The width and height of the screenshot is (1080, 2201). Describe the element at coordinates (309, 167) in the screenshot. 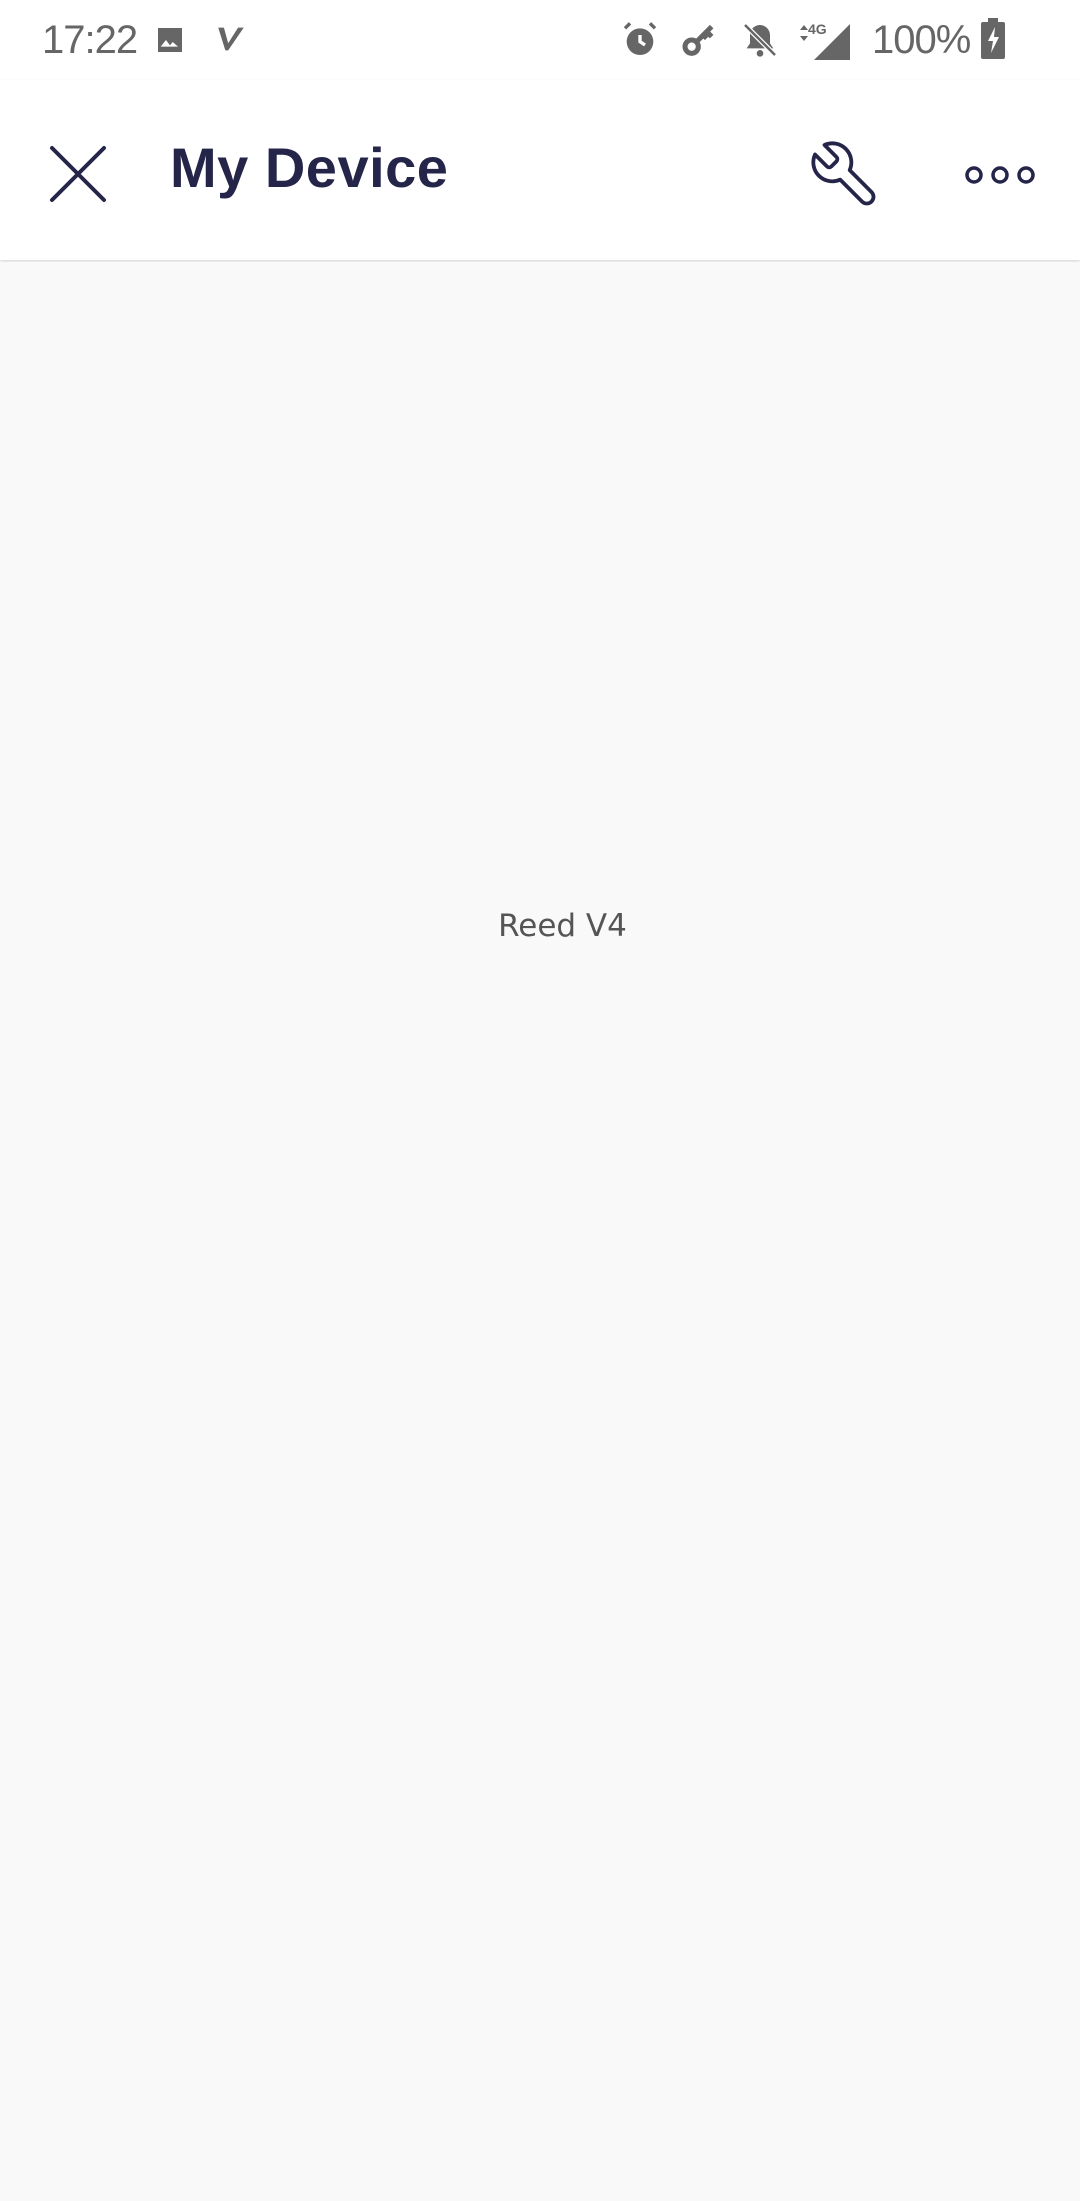

I see `page-title: My Device` at that location.